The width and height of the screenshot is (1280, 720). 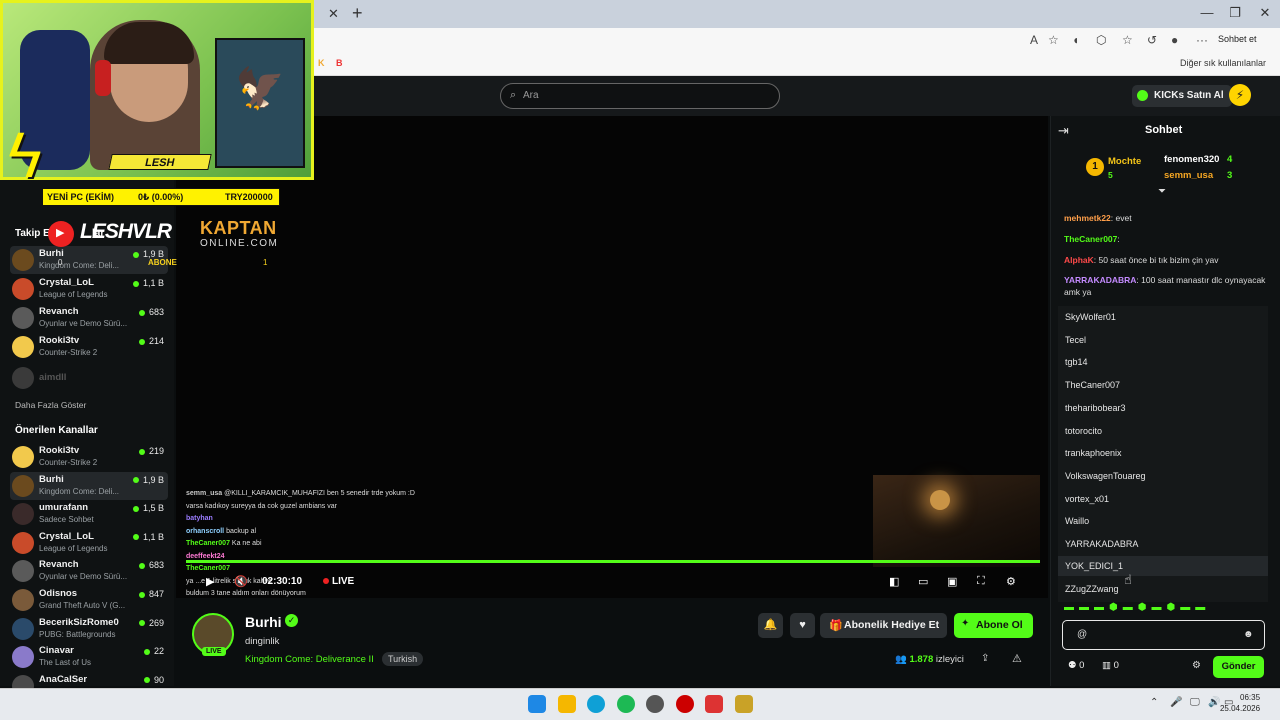 I want to click on fullscreen-icon: ⛶, so click(x=981, y=581).